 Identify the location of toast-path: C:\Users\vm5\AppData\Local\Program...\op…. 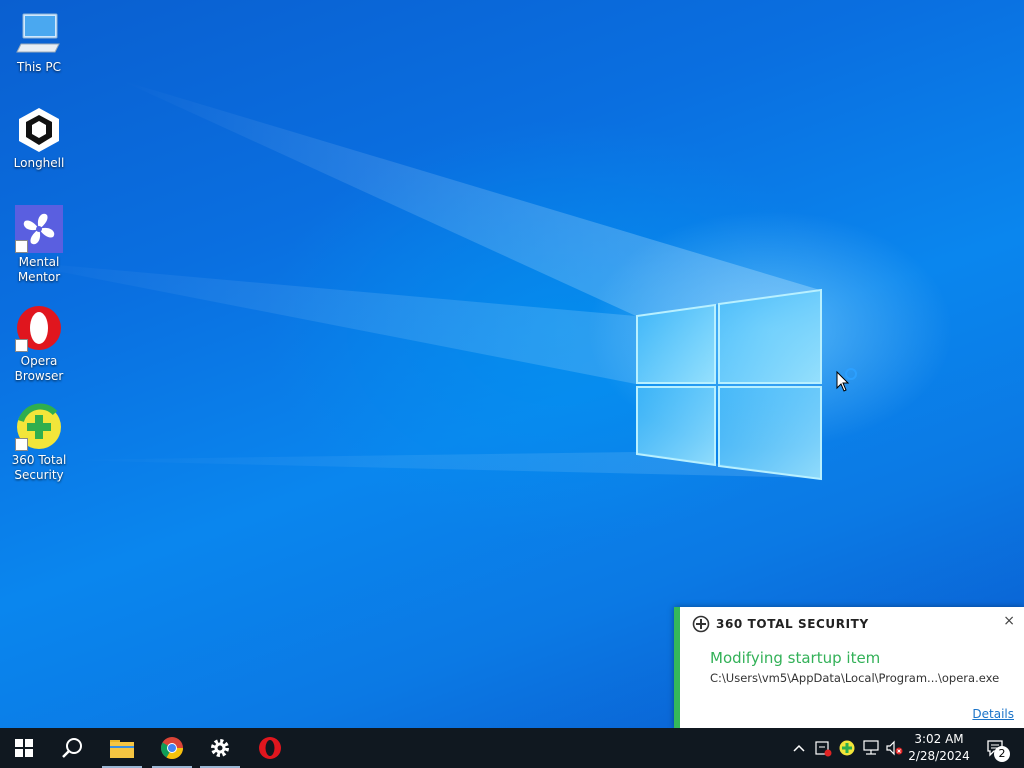
(855, 678).